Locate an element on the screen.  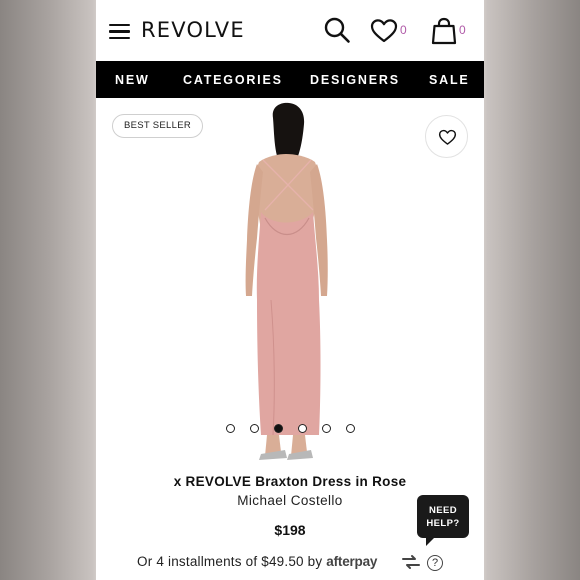
product-image is located at coordinates (286, 282).